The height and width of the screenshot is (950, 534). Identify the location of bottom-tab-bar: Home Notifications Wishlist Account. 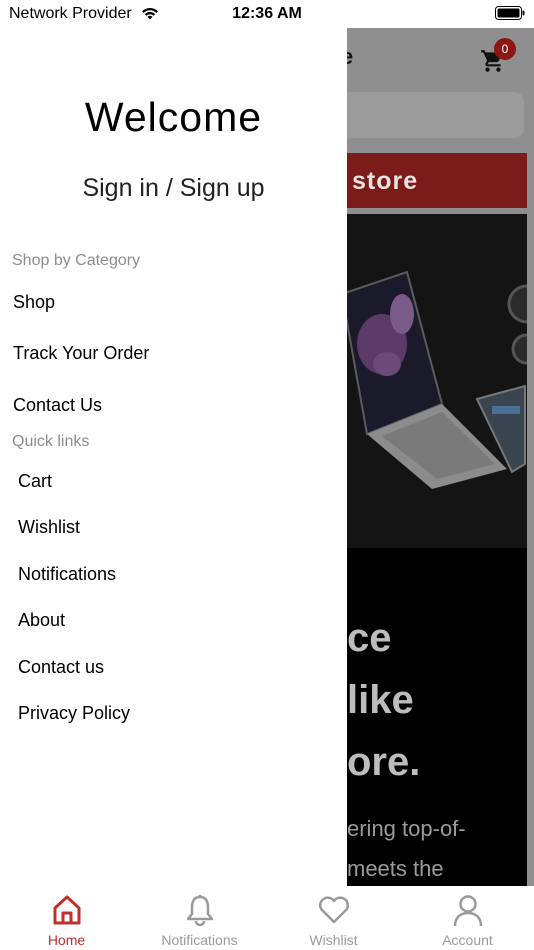
(267, 918).